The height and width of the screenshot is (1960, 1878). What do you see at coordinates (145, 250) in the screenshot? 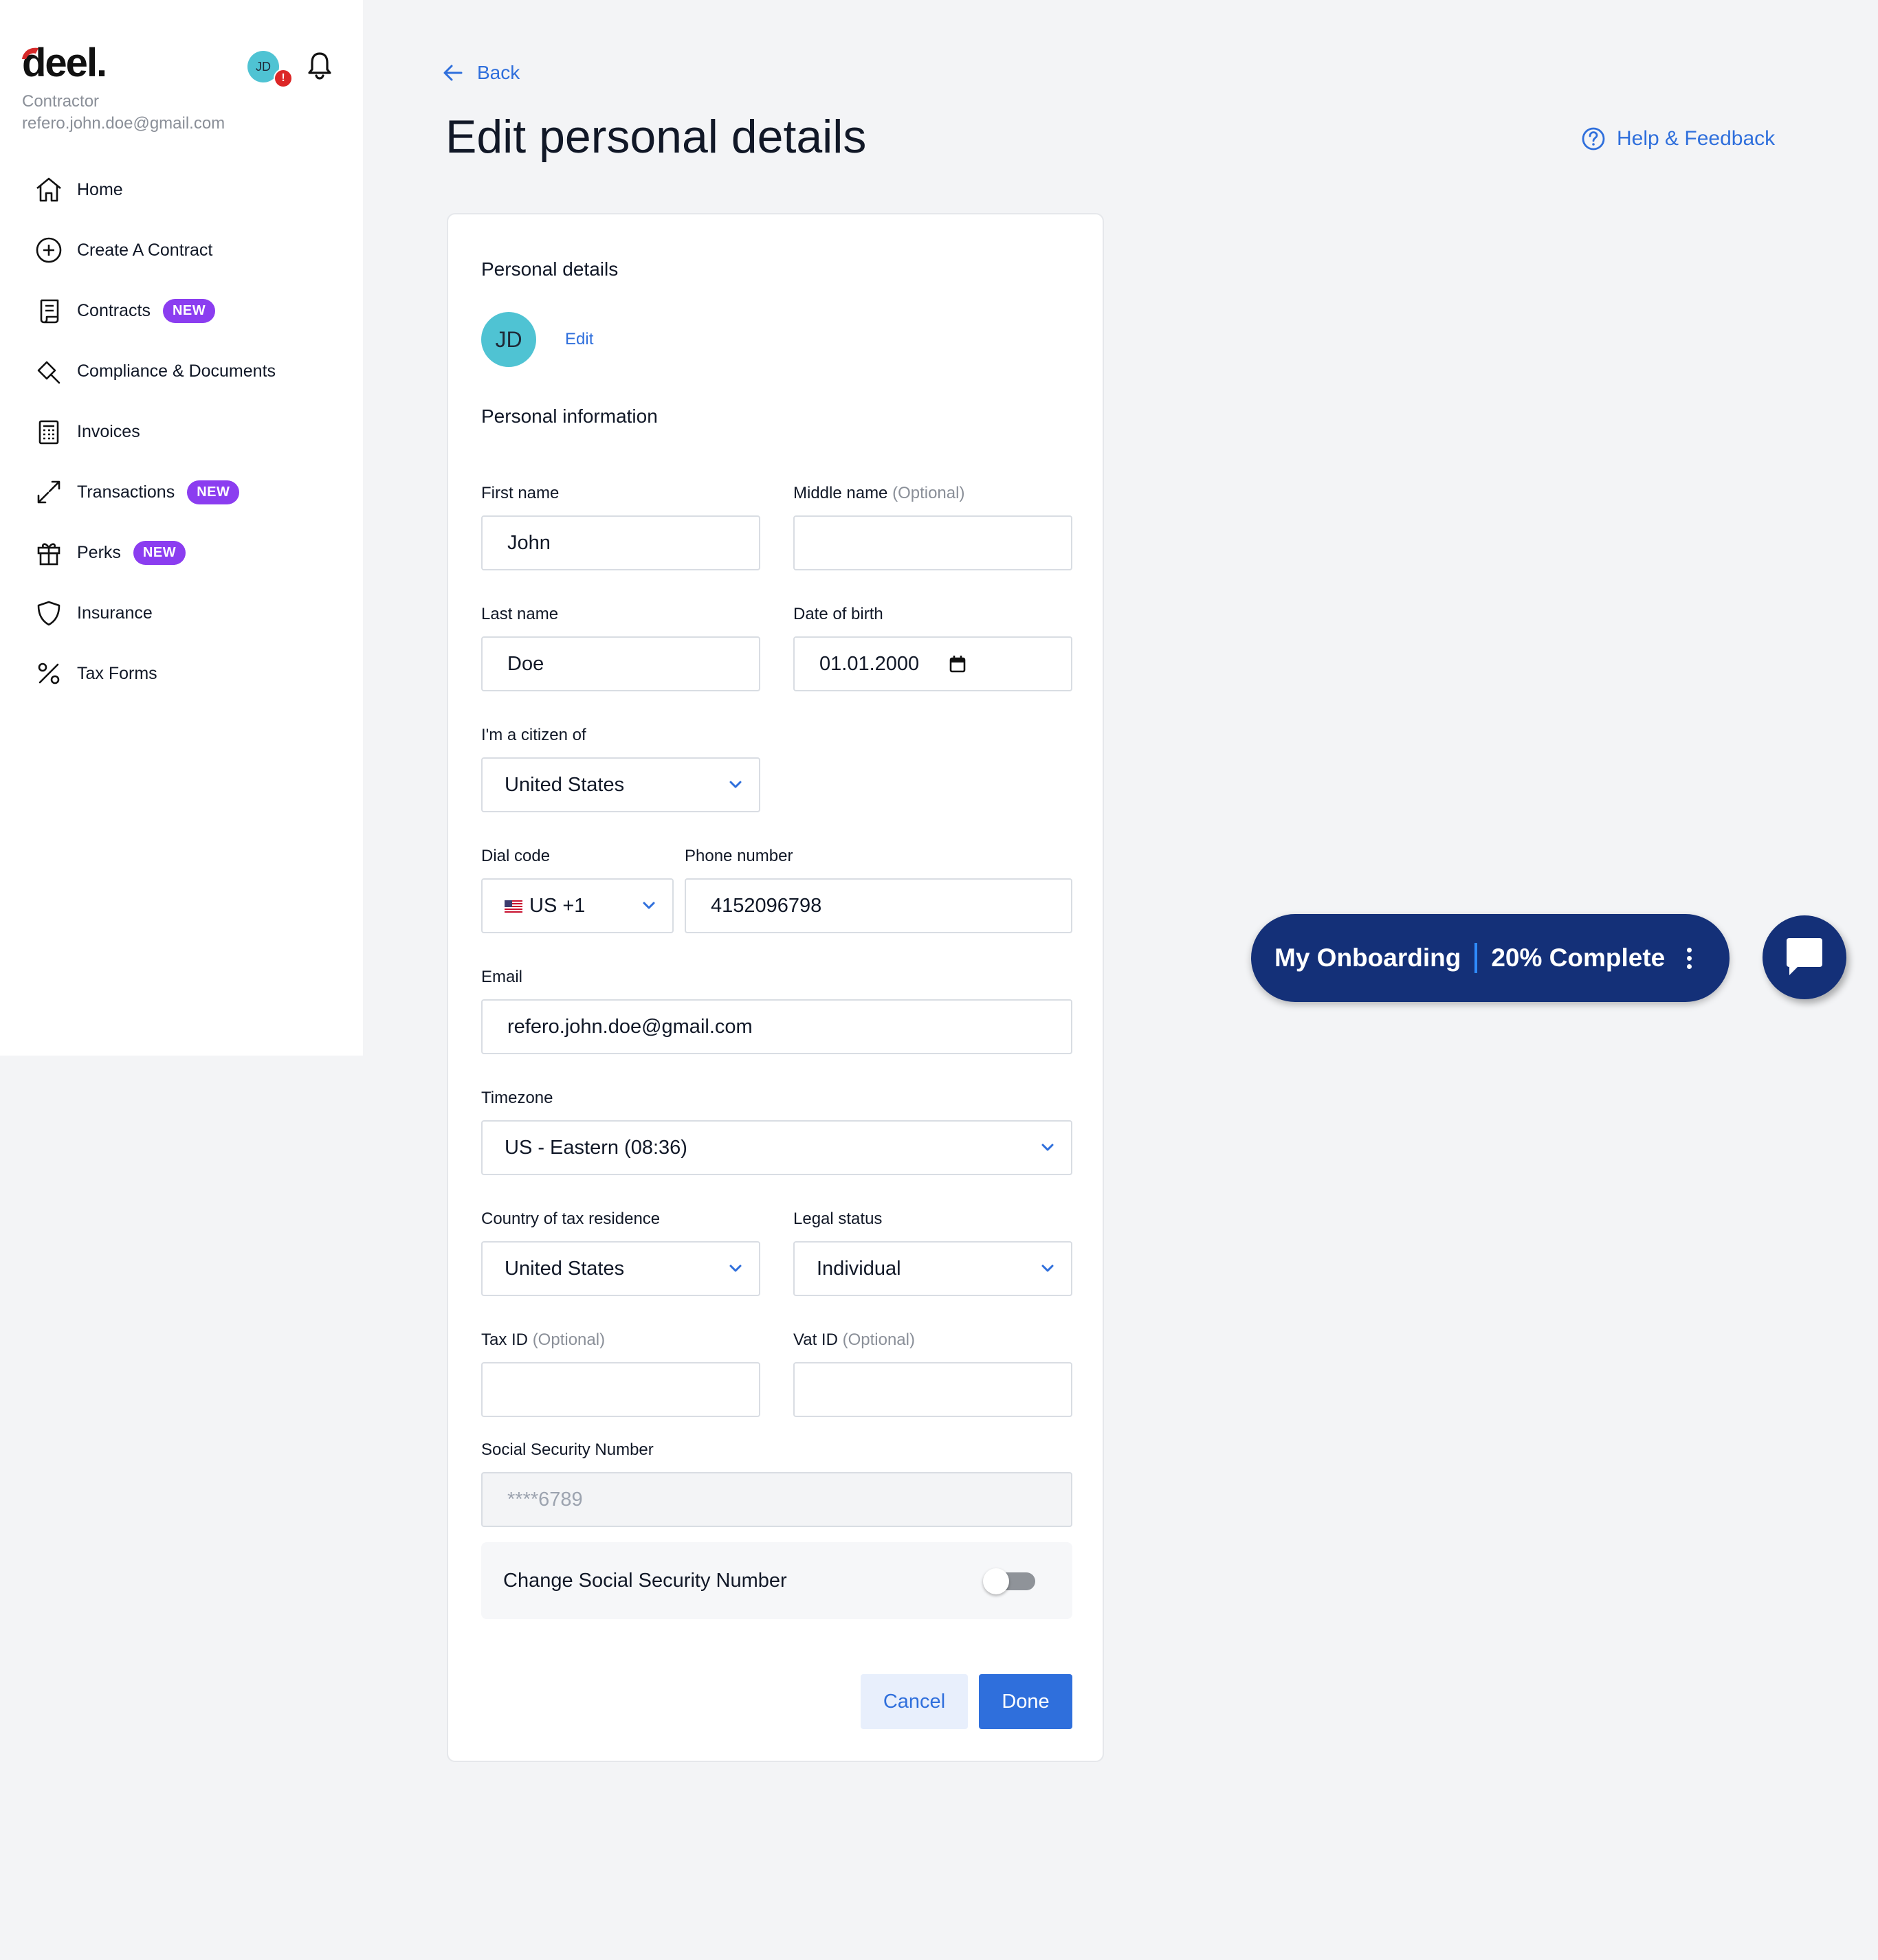
I see `sidebar-item-label: Create A Contract` at bounding box center [145, 250].